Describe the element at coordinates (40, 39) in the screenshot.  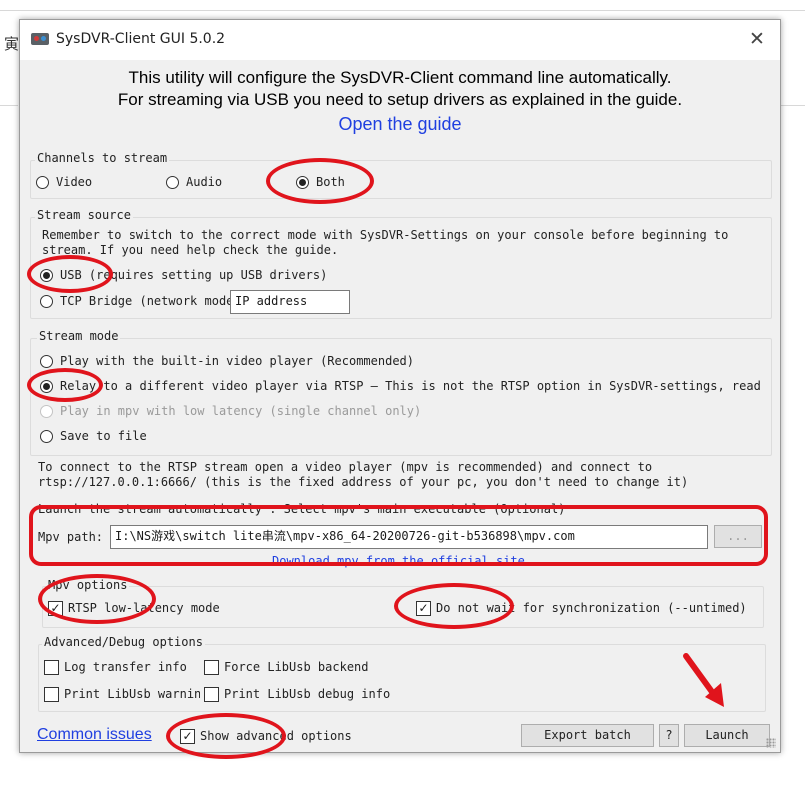
I see `sysdvr-app-icon` at that location.